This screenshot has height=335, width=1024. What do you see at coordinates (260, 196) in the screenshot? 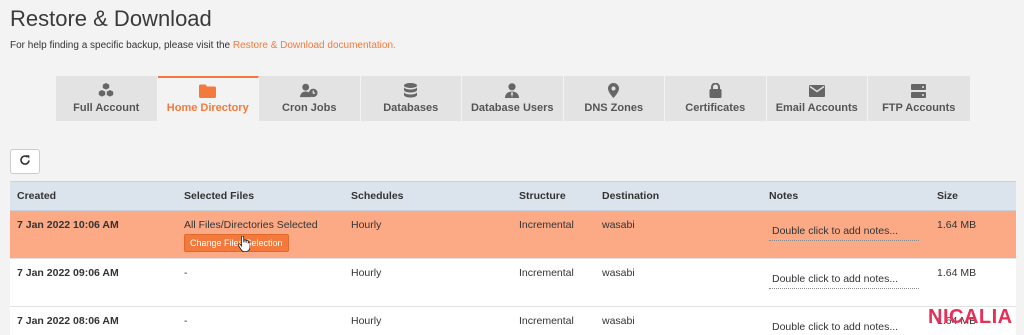
I see `col-selected-files: Selected Files` at bounding box center [260, 196].